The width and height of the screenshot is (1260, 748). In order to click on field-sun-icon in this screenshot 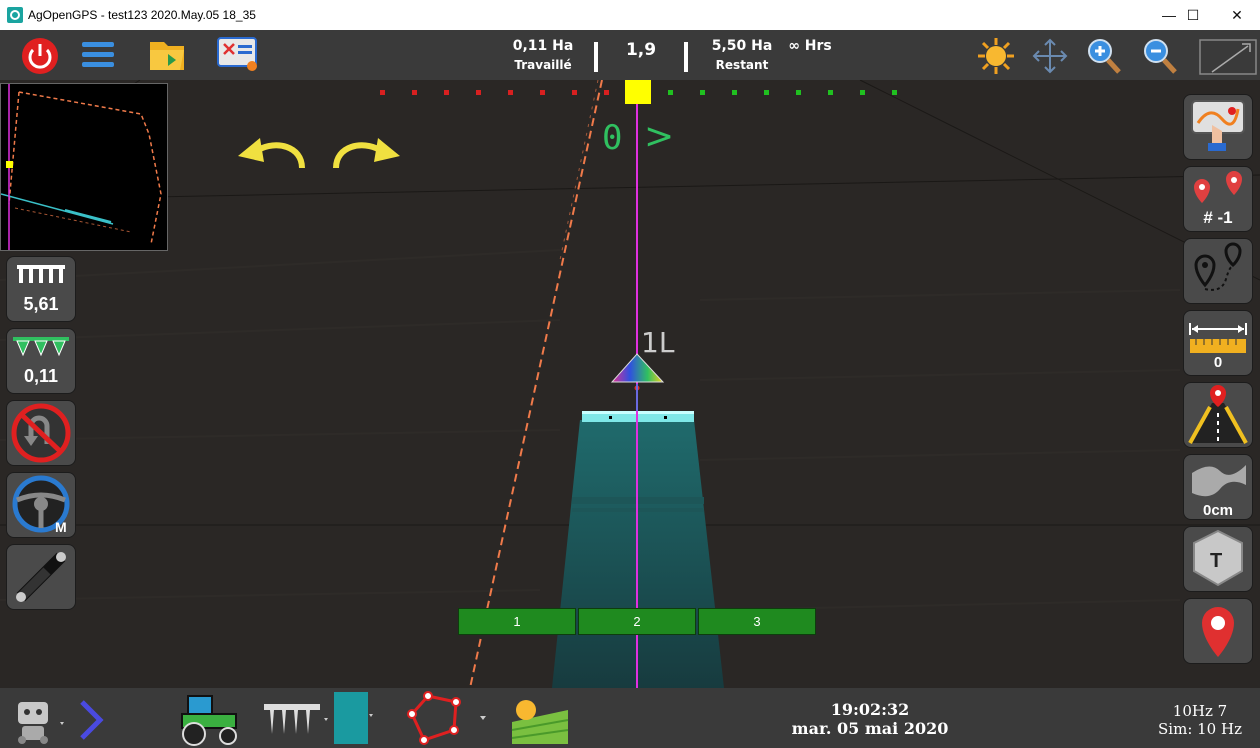, I will do `click(540, 720)`.